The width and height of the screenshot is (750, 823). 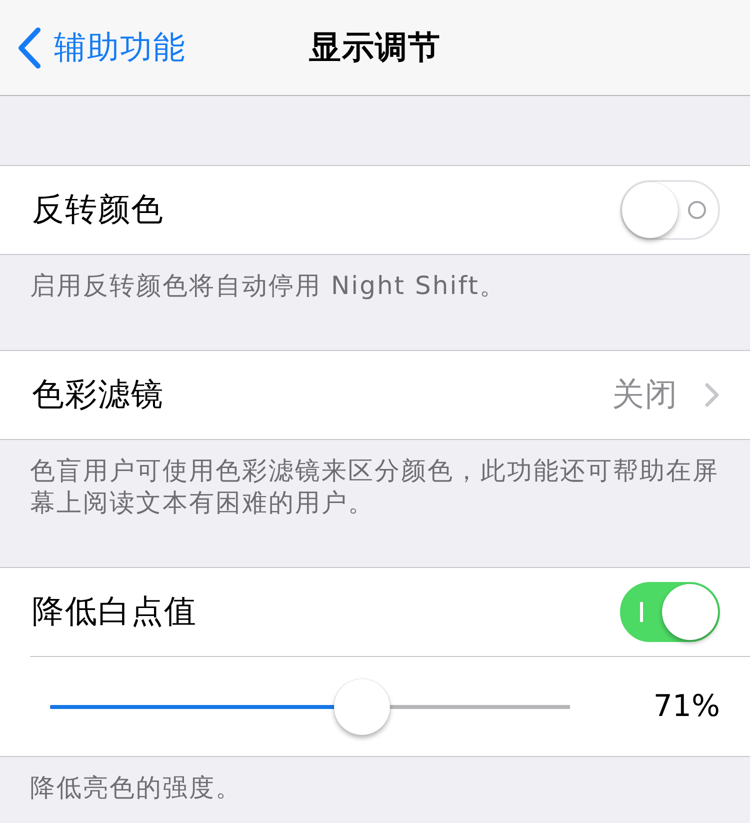 What do you see at coordinates (362, 706) in the screenshot?
I see `slider-thumb` at bounding box center [362, 706].